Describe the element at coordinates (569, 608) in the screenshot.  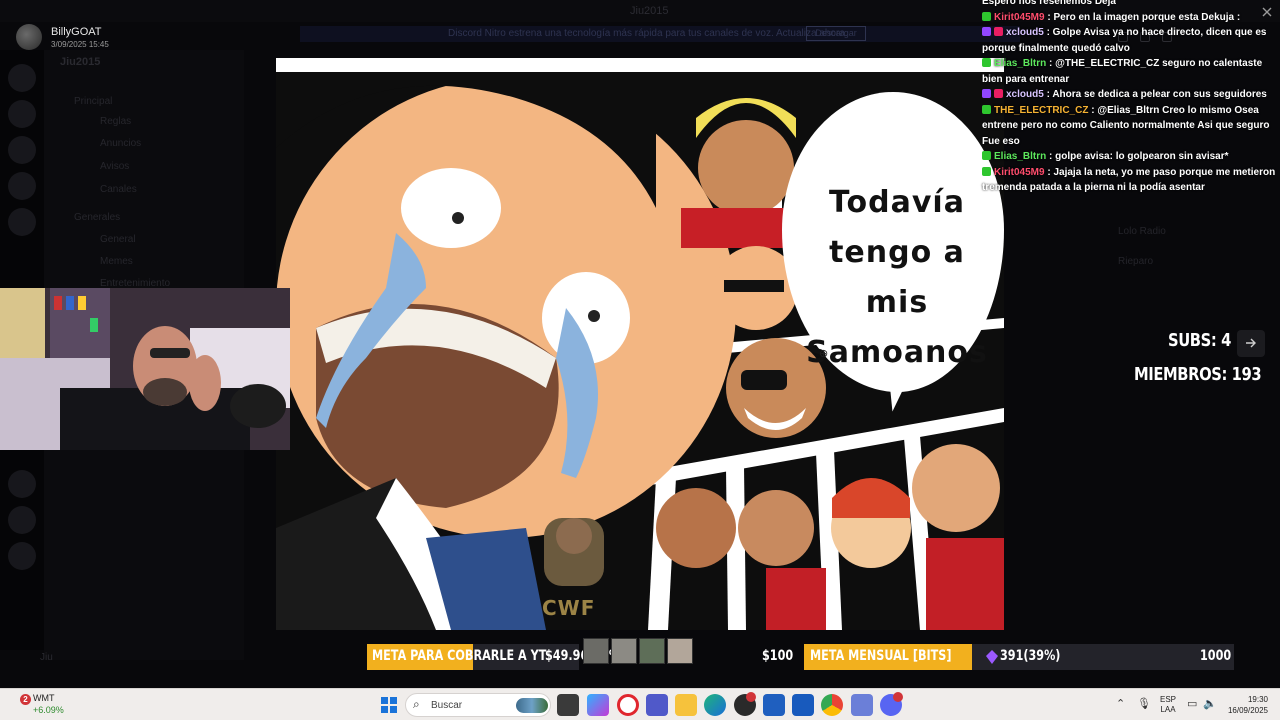
I see `cwf-logo: CWF` at that location.